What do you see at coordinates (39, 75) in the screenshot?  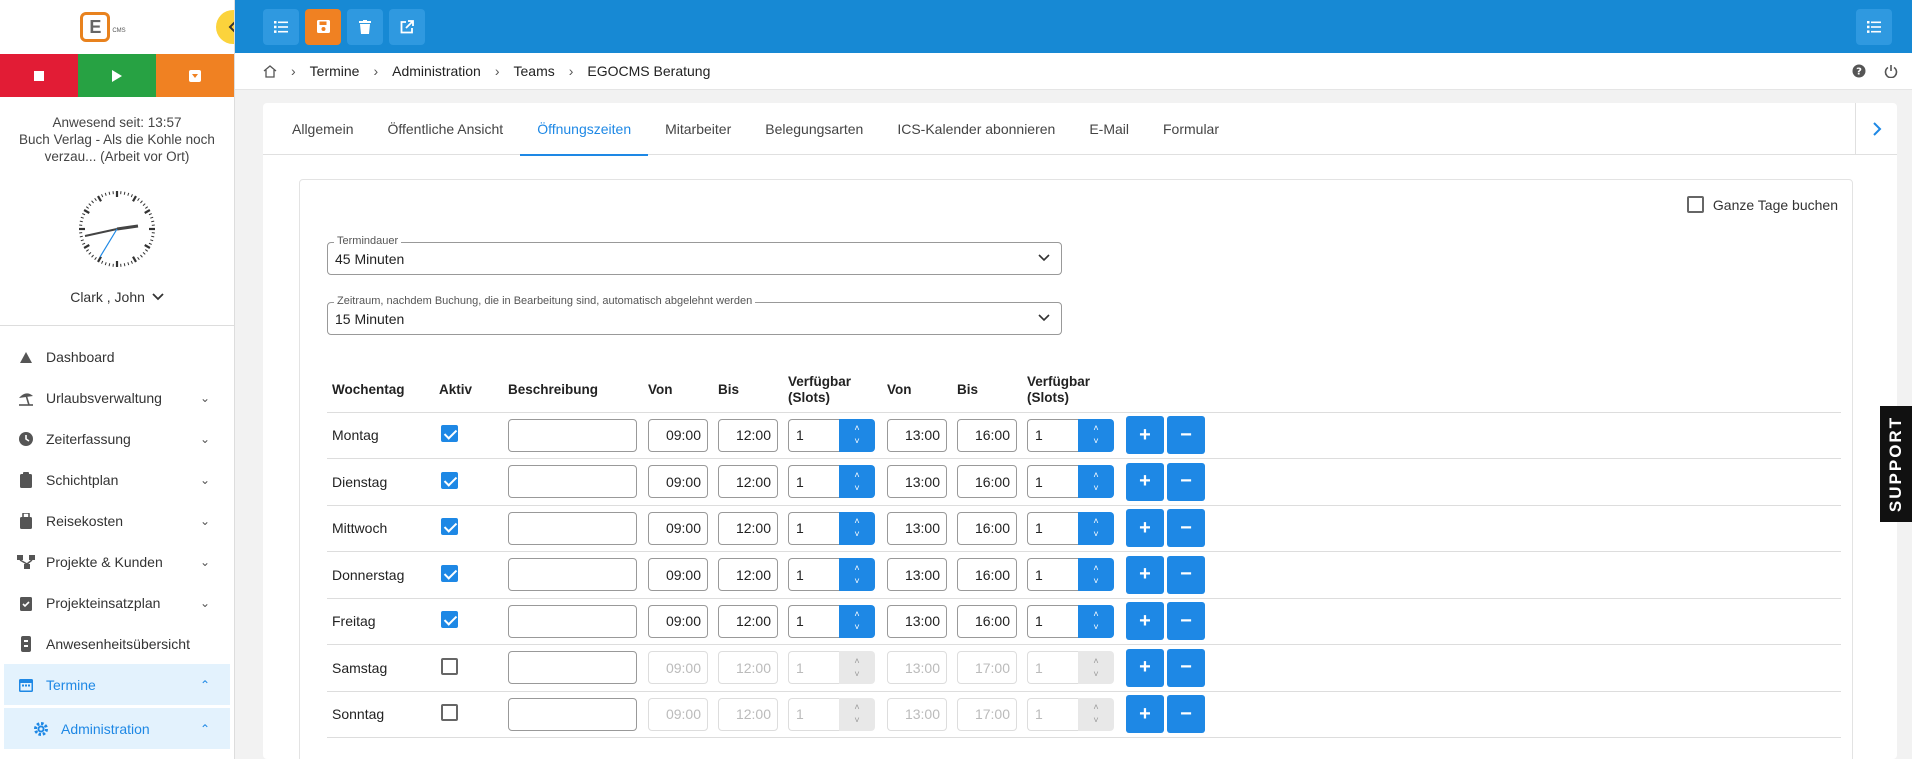 I see `stop-button` at bounding box center [39, 75].